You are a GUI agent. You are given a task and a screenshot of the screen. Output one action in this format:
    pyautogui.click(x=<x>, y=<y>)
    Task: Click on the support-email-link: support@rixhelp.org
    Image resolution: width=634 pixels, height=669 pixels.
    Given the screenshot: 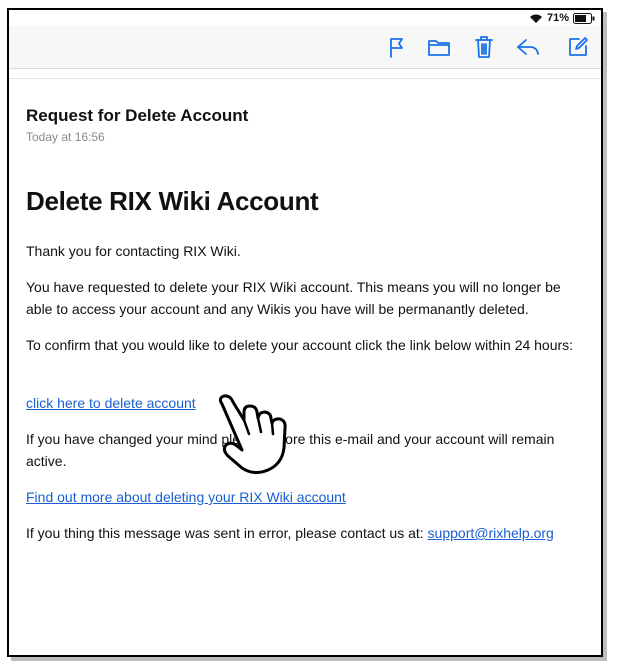 What is the action you would take?
    pyautogui.click(x=491, y=533)
    